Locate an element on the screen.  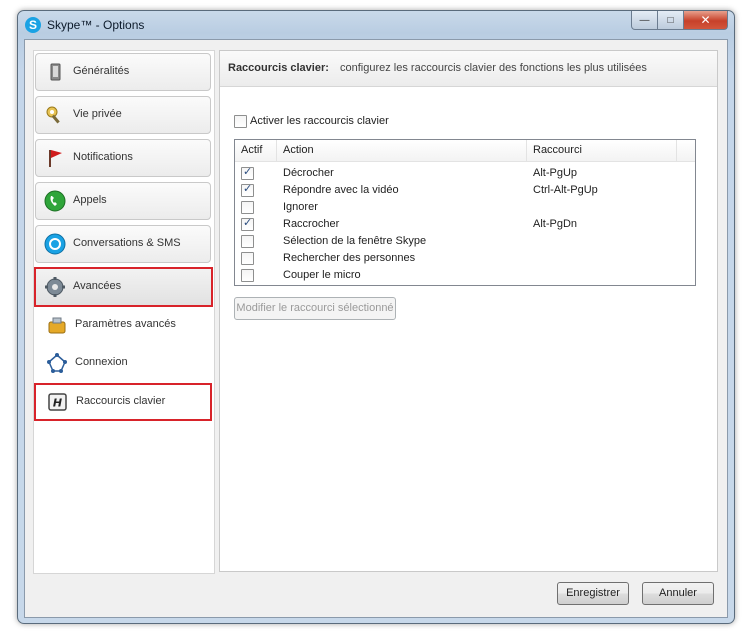
enable-shortcuts-checkbox is located at coordinates (240, 121).